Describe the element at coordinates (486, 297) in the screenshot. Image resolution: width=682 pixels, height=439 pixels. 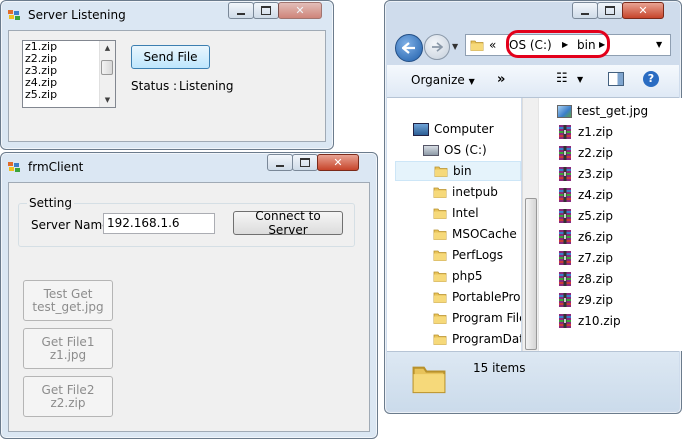
I see `tree-label: PortableProg` at that location.